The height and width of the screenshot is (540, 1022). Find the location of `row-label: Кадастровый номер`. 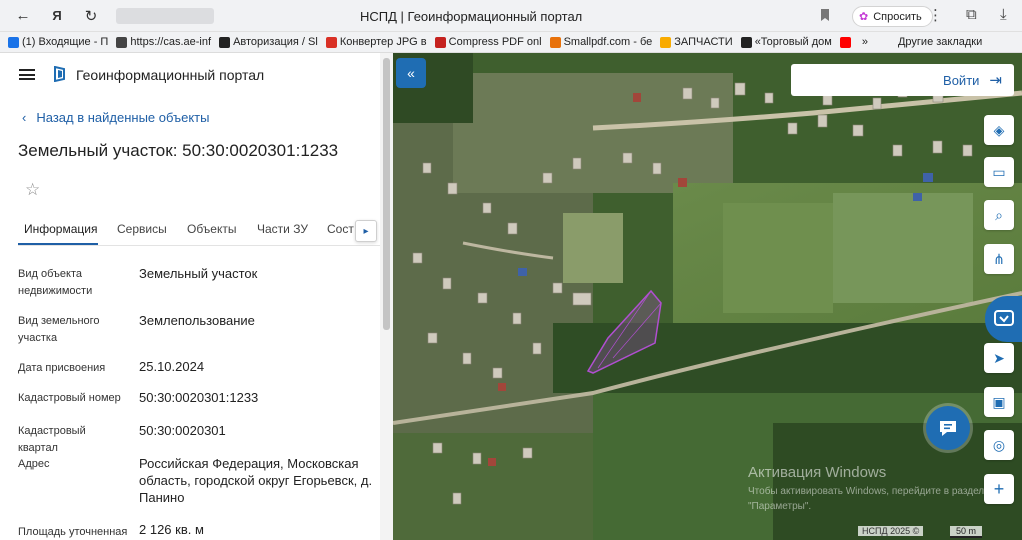

row-label: Кадастровый номер is located at coordinates (69, 398).